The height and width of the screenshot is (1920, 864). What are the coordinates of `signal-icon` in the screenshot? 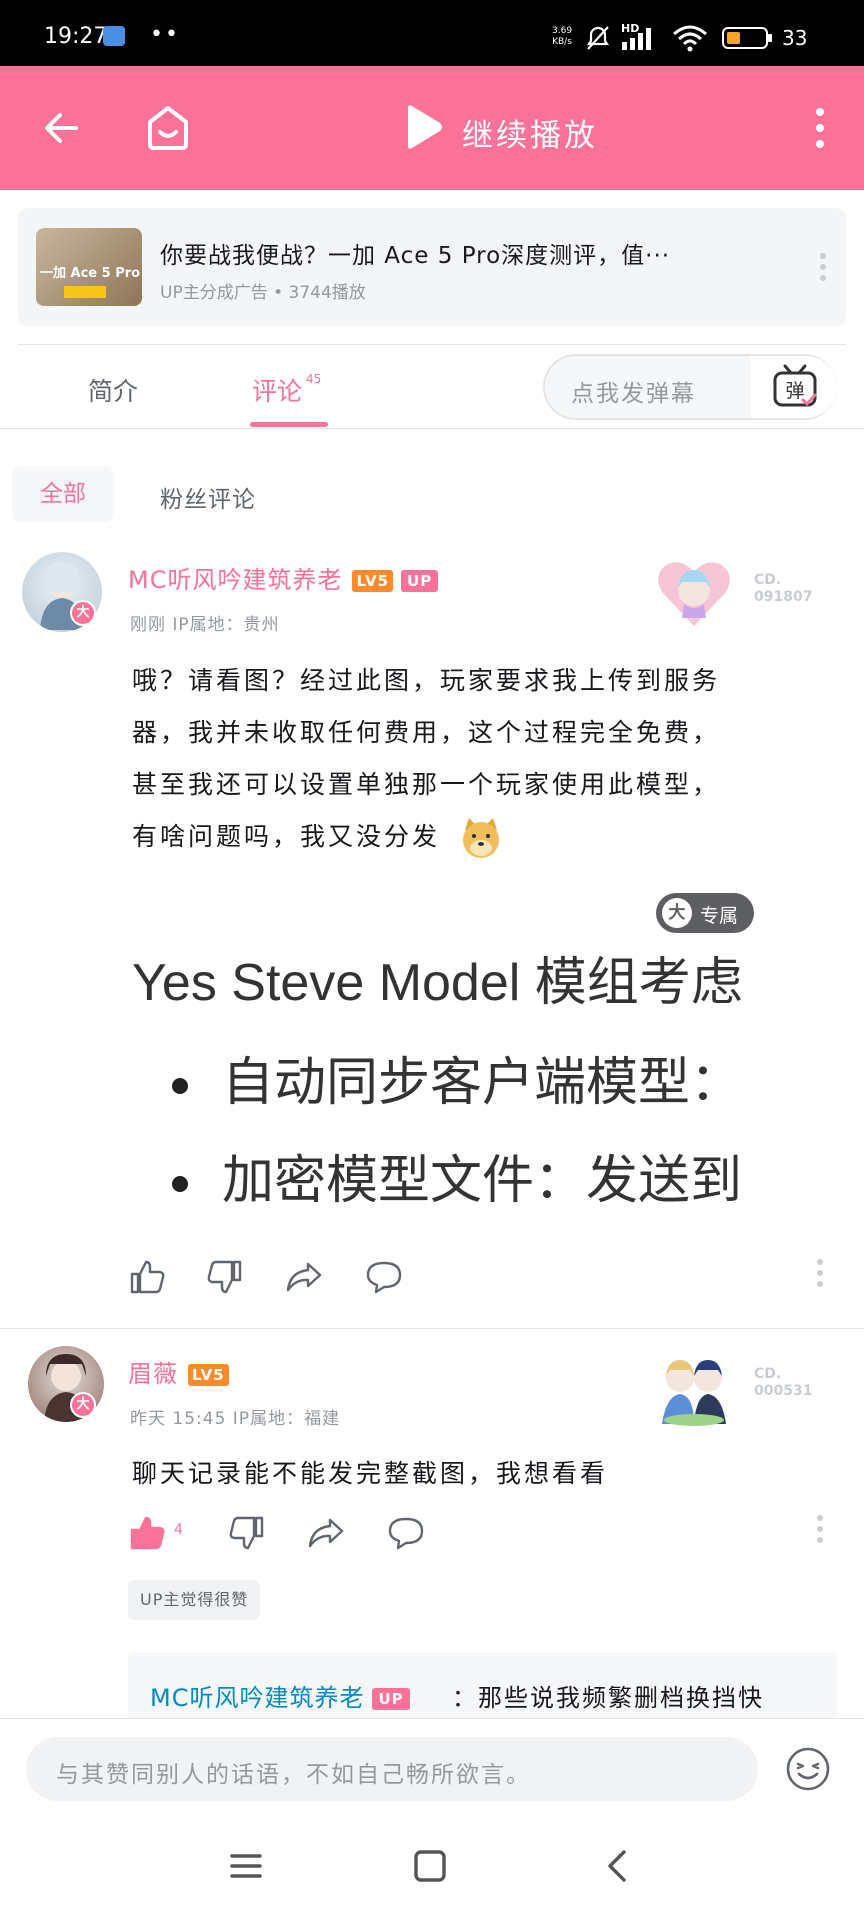 It's located at (636, 39).